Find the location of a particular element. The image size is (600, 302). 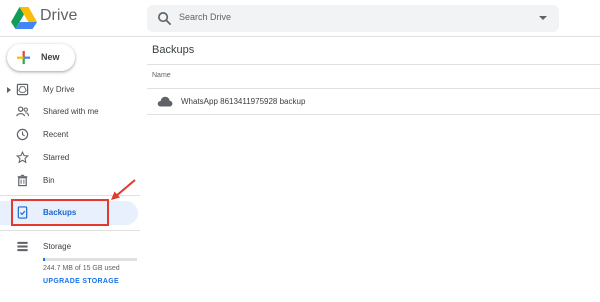

sidebar-item-label: Starred is located at coordinates (56, 157).